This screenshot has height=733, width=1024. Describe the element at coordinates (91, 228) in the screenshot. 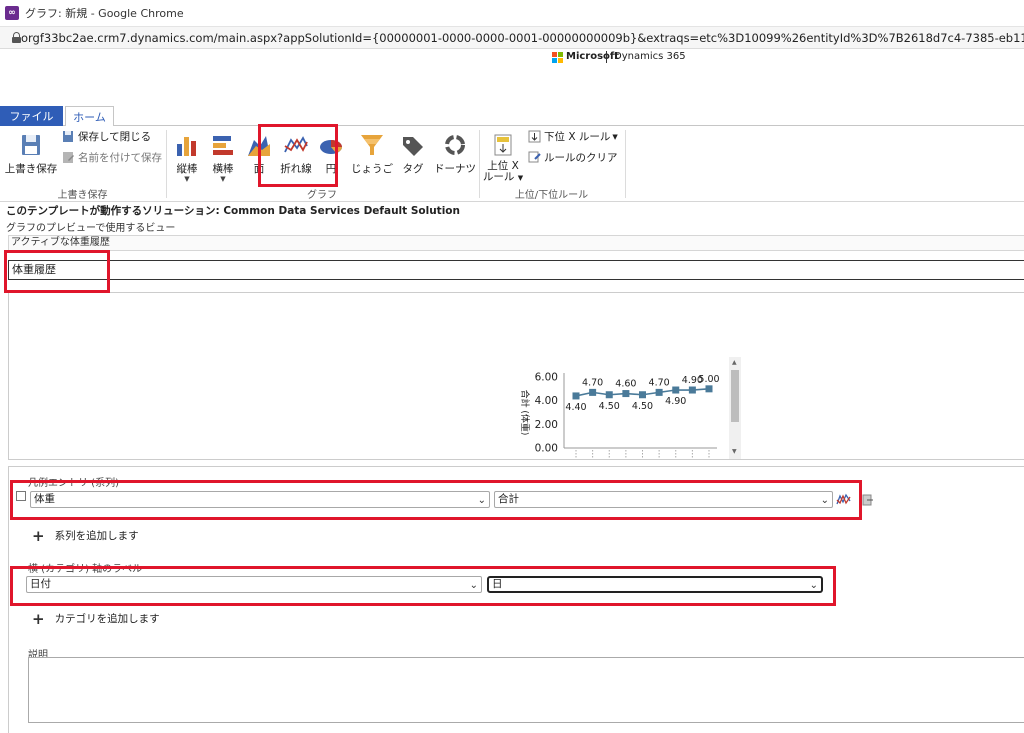

I see `preview-view-label: グラフのプレビューで使用するビュー` at that location.